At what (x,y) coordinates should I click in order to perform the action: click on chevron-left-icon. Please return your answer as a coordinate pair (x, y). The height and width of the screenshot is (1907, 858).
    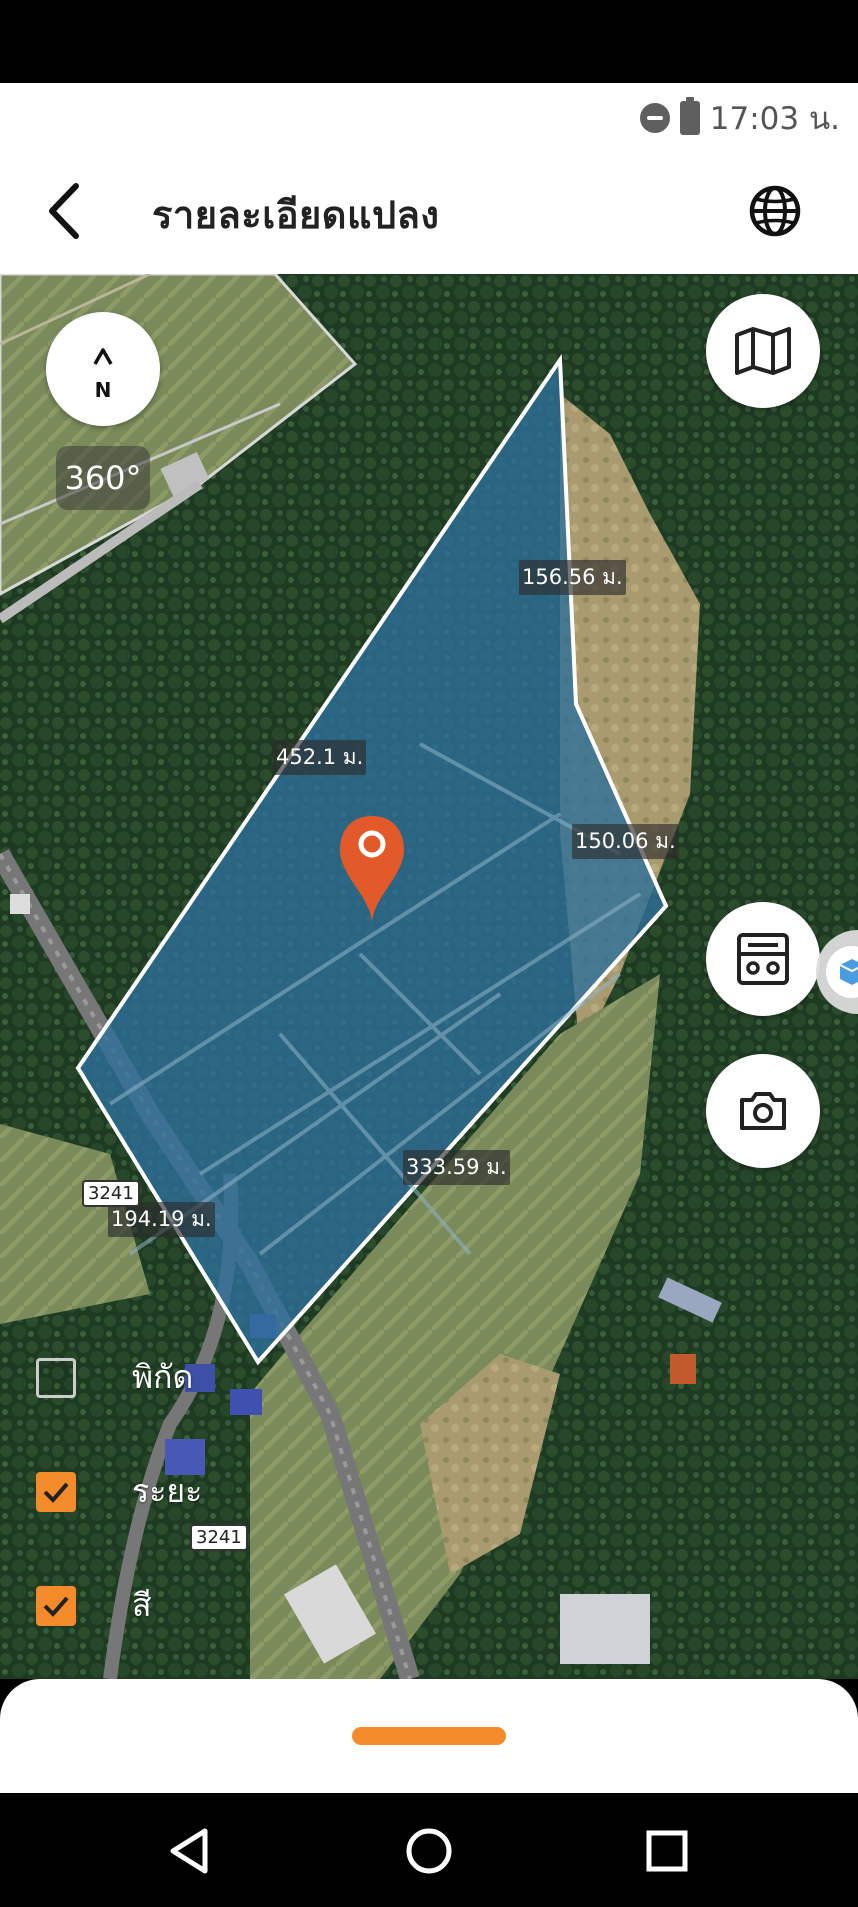
    Looking at the image, I should click on (64, 211).